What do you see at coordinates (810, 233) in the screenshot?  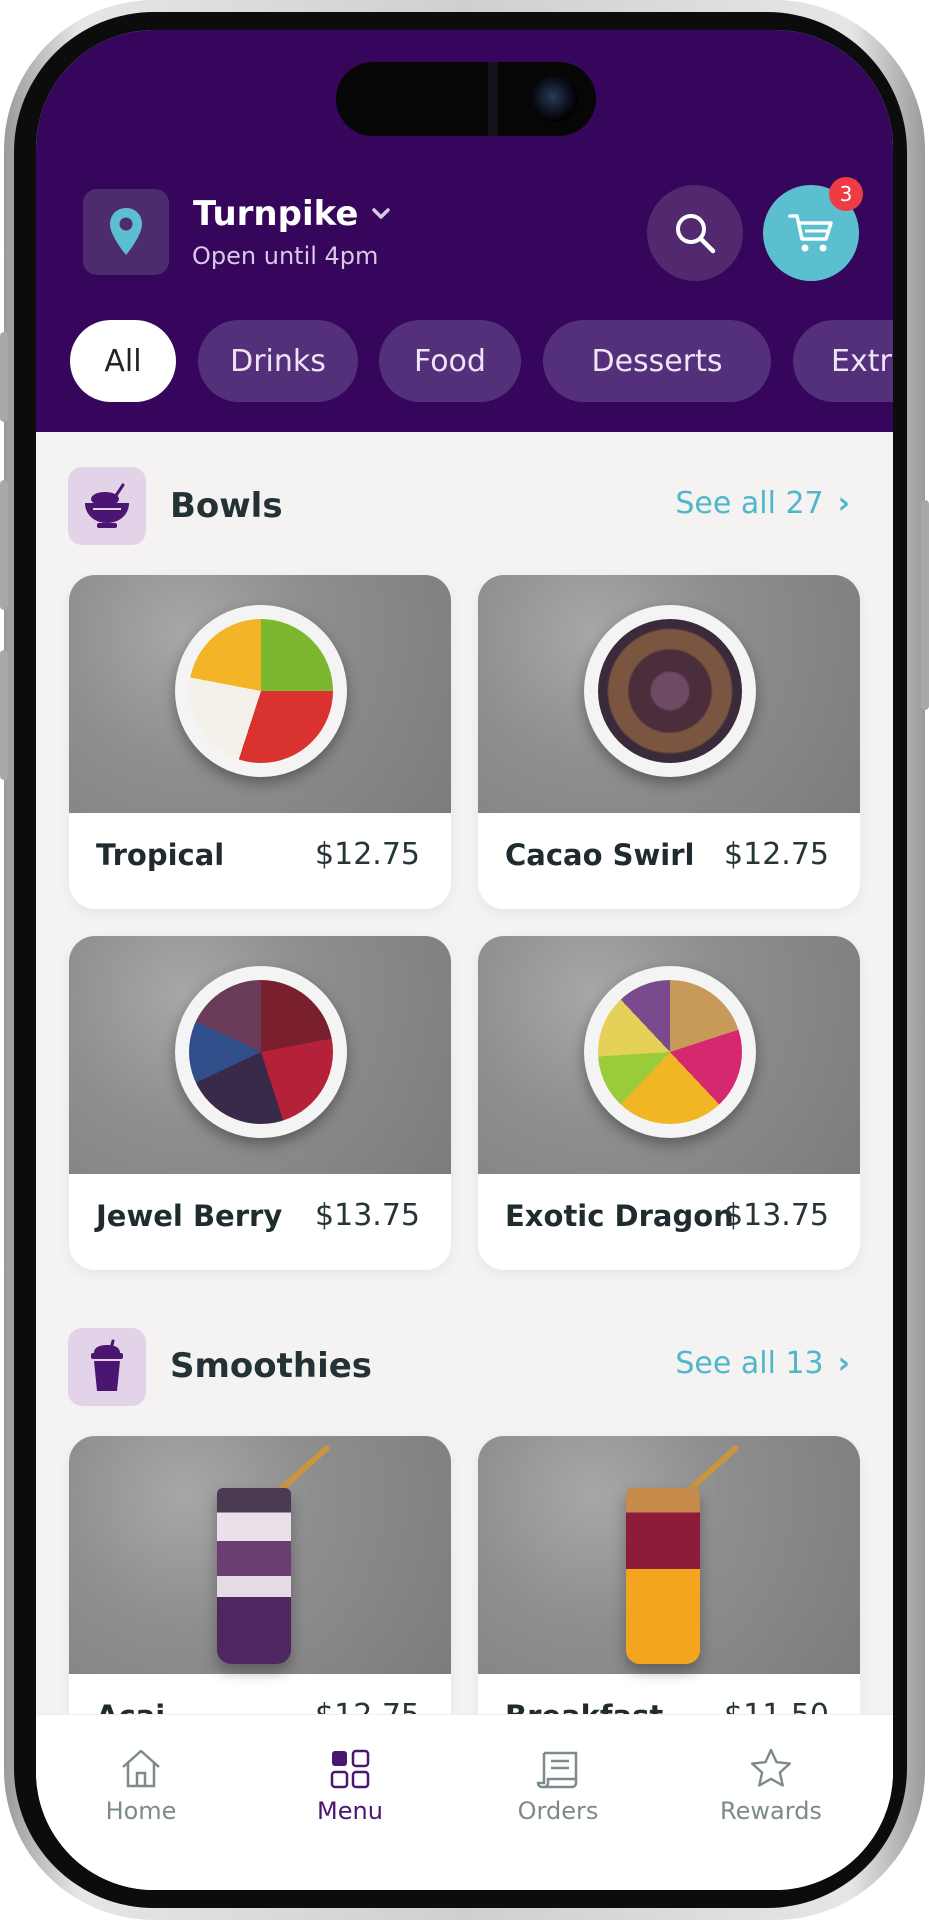 I see `cart-icon` at bounding box center [810, 233].